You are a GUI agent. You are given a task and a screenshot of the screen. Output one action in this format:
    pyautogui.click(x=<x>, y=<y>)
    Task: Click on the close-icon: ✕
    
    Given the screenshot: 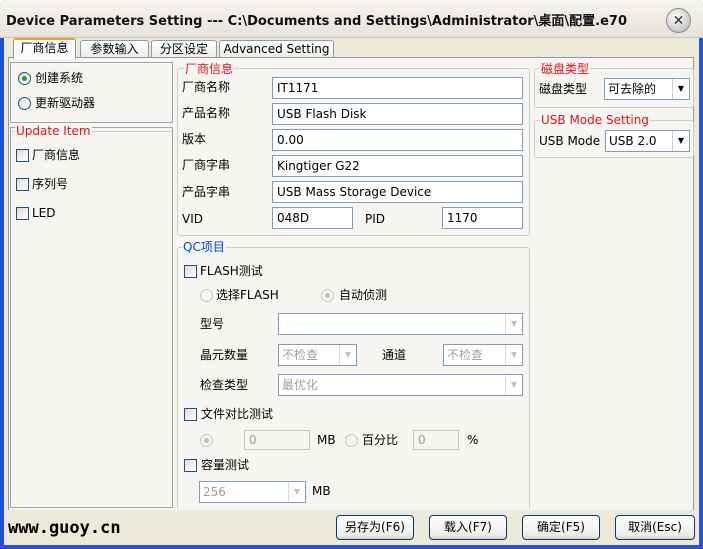 What is the action you would take?
    pyautogui.click(x=678, y=20)
    